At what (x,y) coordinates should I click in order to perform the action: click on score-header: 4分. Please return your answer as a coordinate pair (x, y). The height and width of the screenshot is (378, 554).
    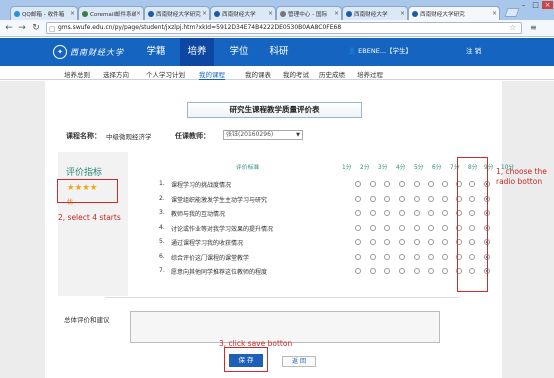
    Looking at the image, I should click on (401, 168).